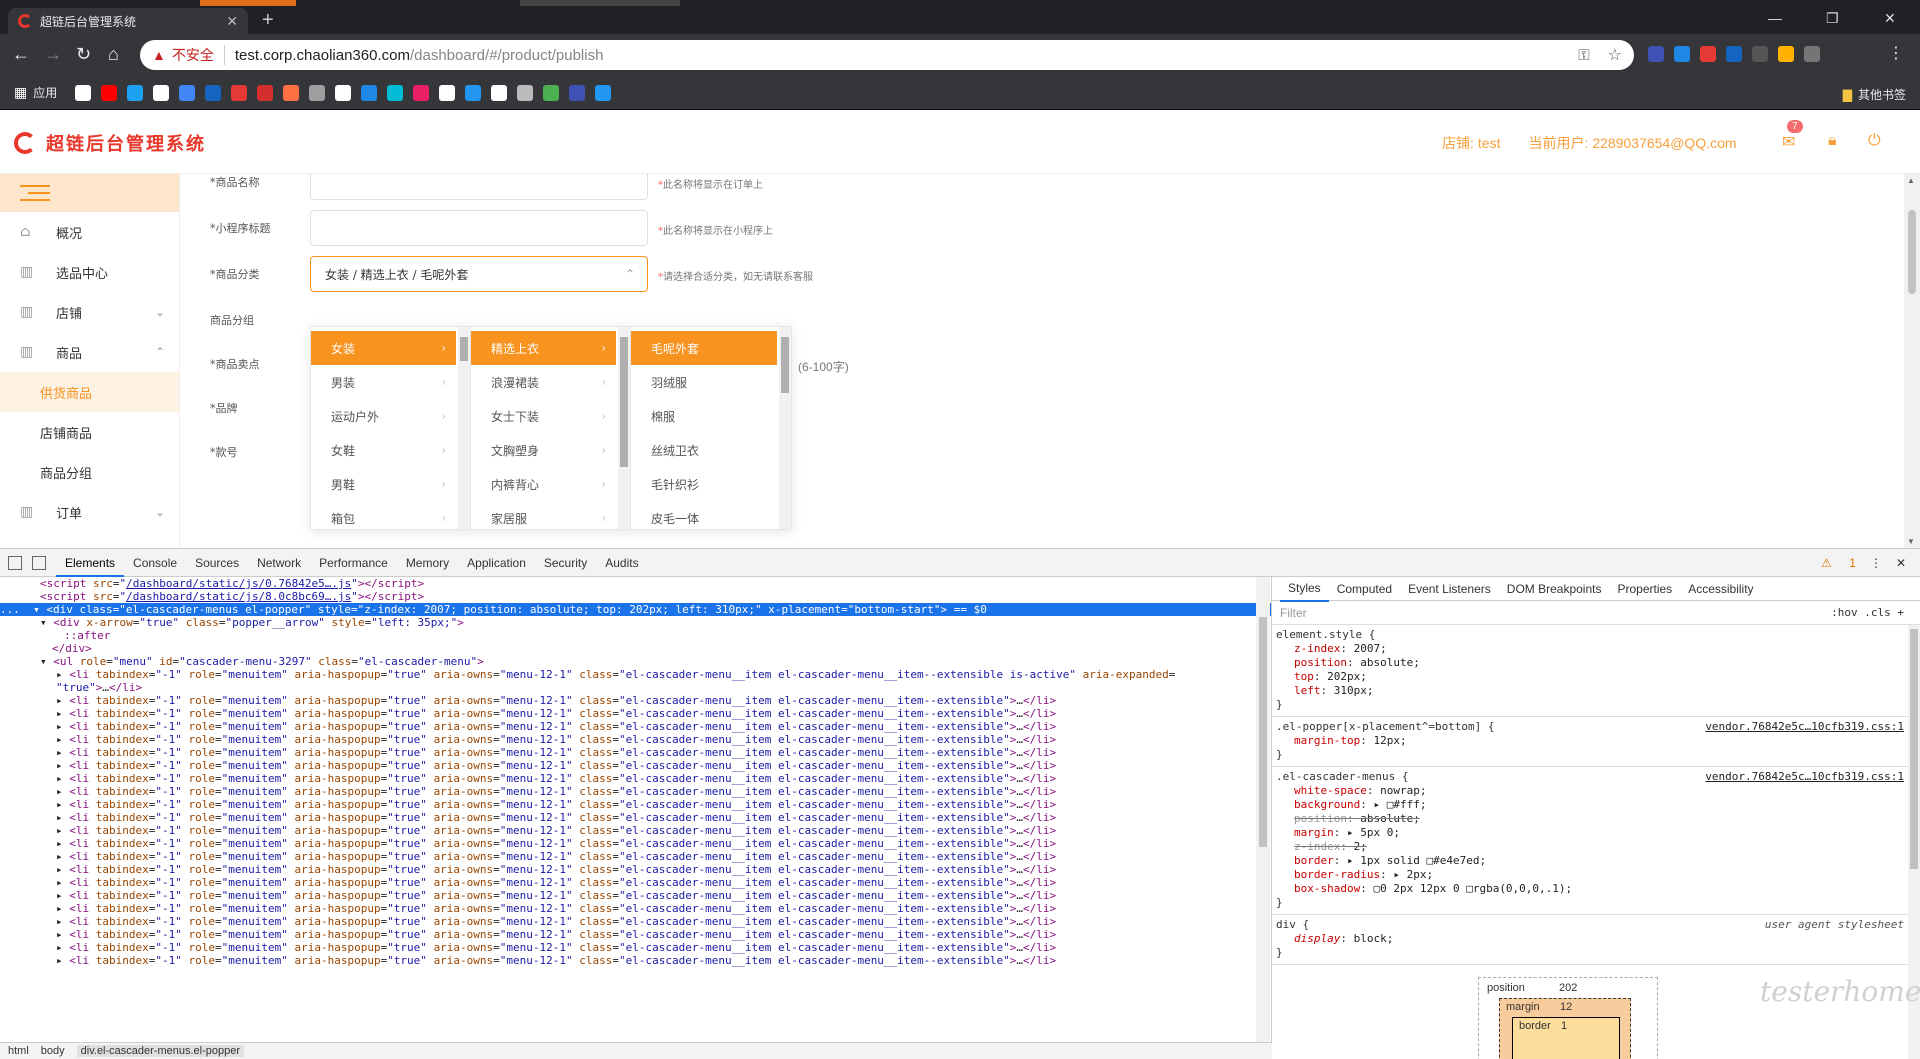 The image size is (1920, 1059). Describe the element at coordinates (1644, 589) in the screenshot. I see `styles-tab: Properties` at that location.